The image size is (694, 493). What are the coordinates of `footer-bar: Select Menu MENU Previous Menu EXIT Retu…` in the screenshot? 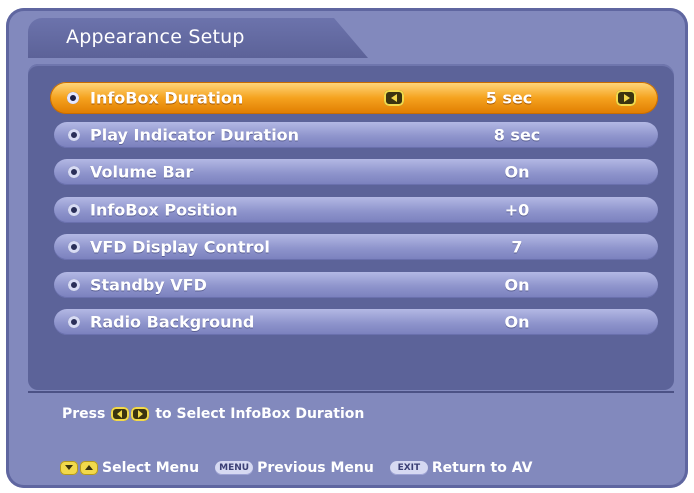 It's located at (304, 468).